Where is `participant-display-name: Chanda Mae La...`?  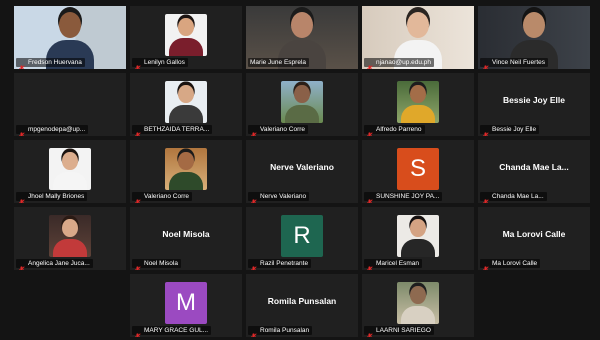 participant-display-name: Chanda Mae La... is located at coordinates (534, 167).